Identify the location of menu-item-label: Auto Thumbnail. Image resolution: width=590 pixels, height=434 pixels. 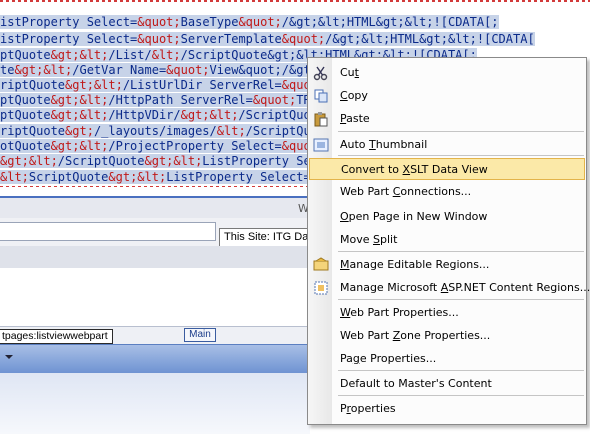
(384, 144).